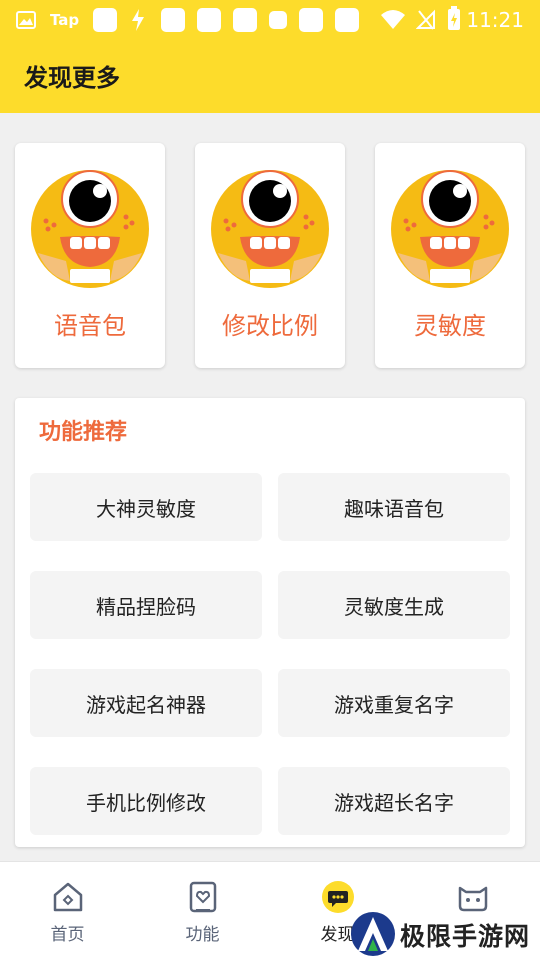 The width and height of the screenshot is (540, 961). I want to click on card-sensitivity: 灵敏度, so click(450, 255).